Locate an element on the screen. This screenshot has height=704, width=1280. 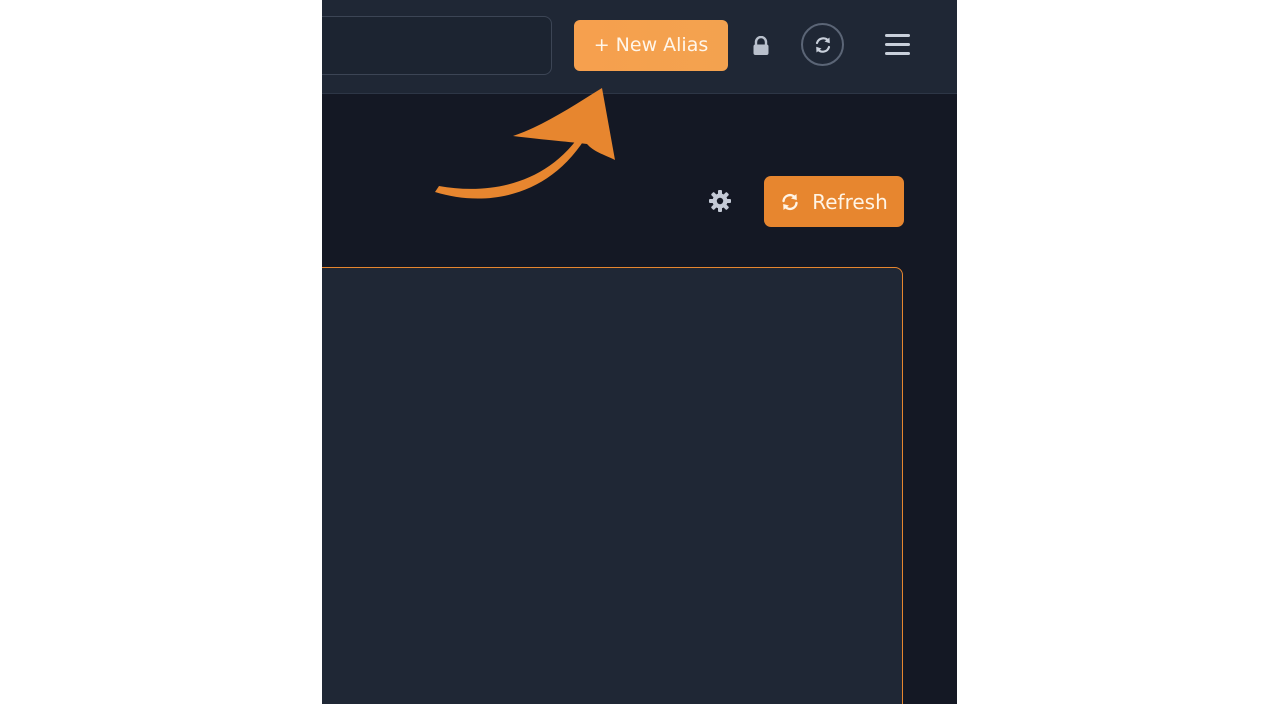
sync-button is located at coordinates (822, 44).